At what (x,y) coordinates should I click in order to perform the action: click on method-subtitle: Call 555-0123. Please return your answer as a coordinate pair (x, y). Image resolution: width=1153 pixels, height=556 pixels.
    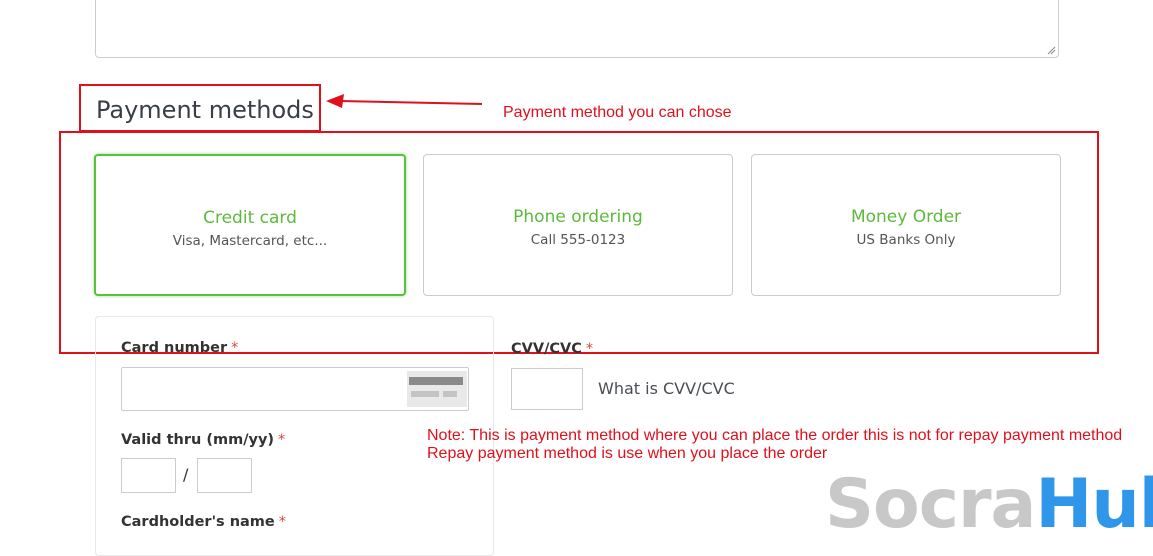
    Looking at the image, I should click on (578, 240).